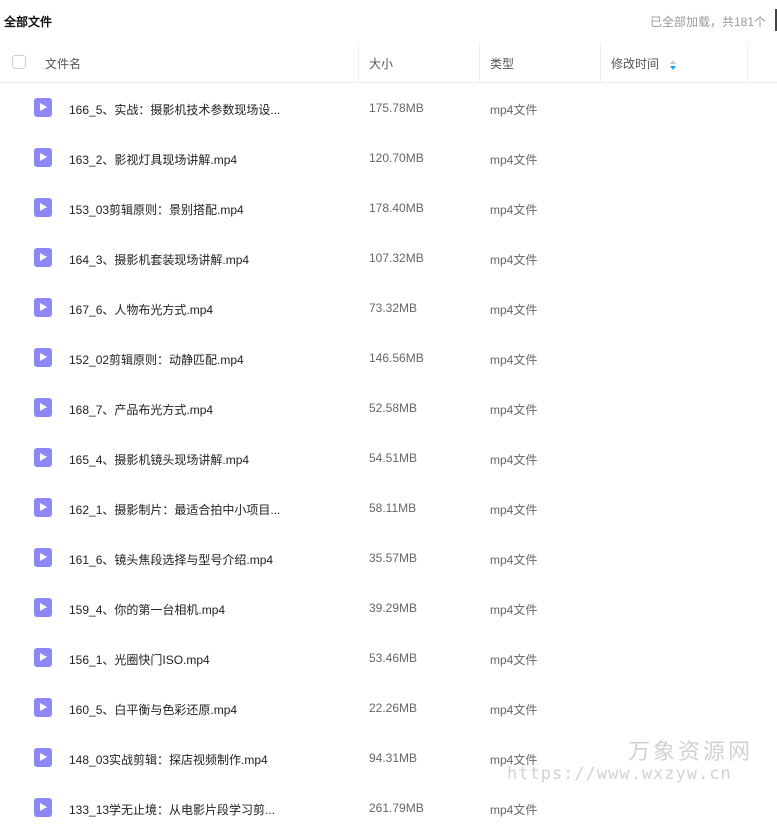  I want to click on file-name: 153_03剪辑原则：景别搭配.mp4, so click(156, 209).